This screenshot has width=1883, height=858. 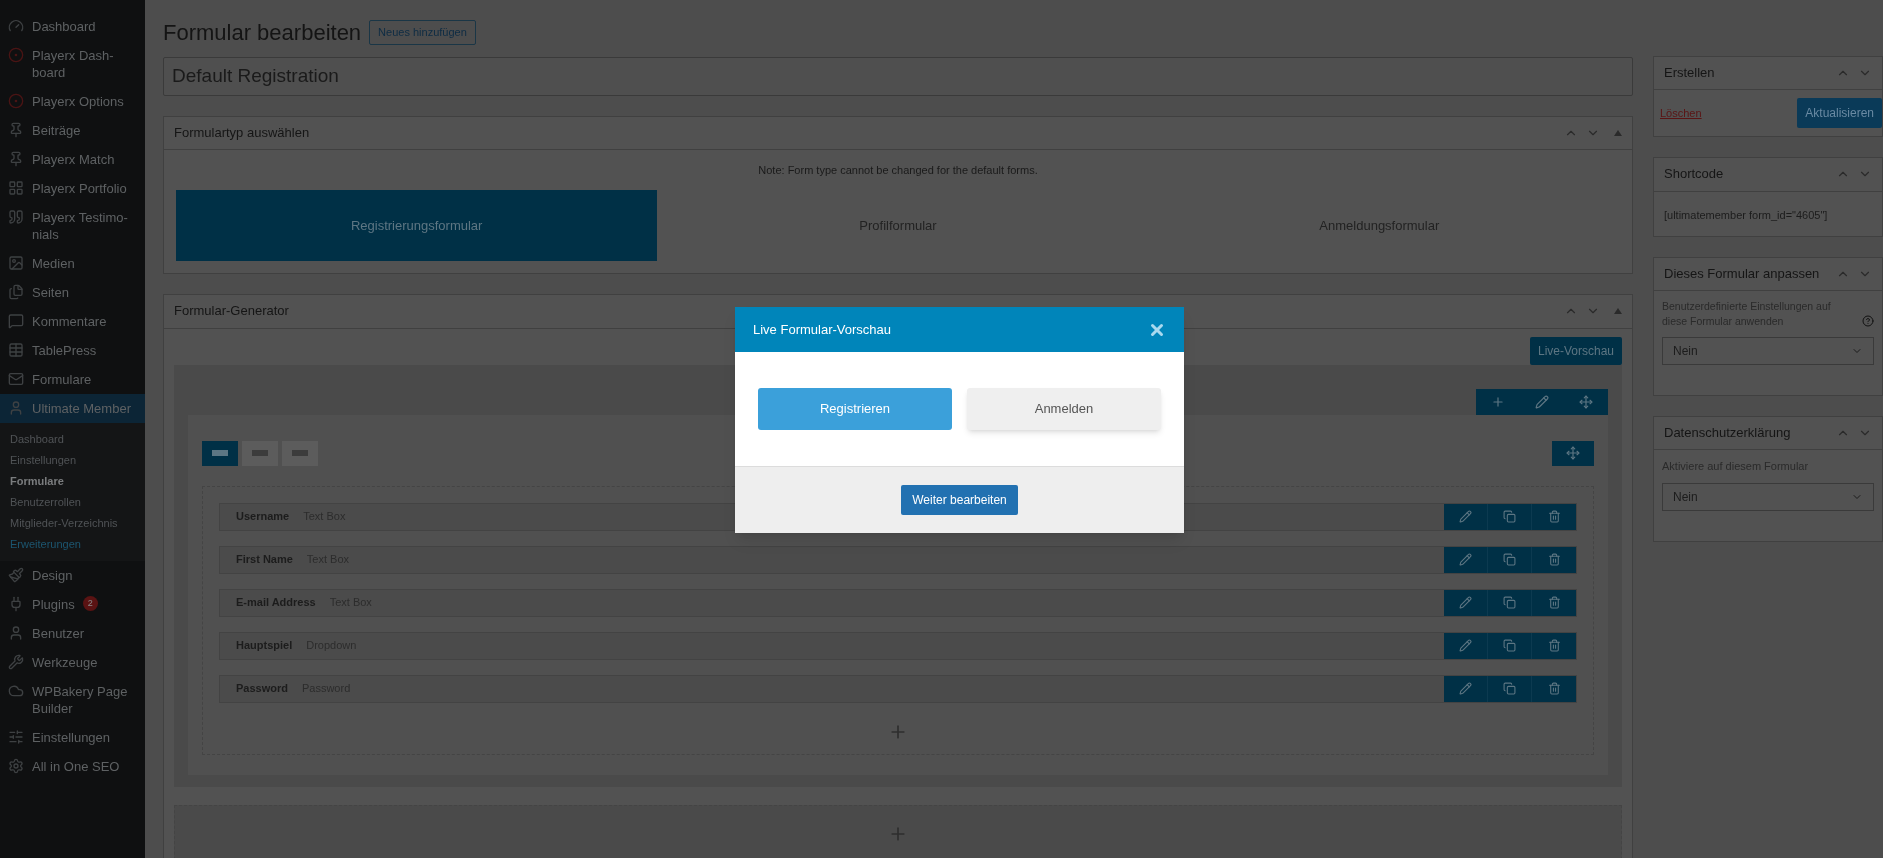 I want to click on sidebar-item: TablePress, so click(x=72, y=350).